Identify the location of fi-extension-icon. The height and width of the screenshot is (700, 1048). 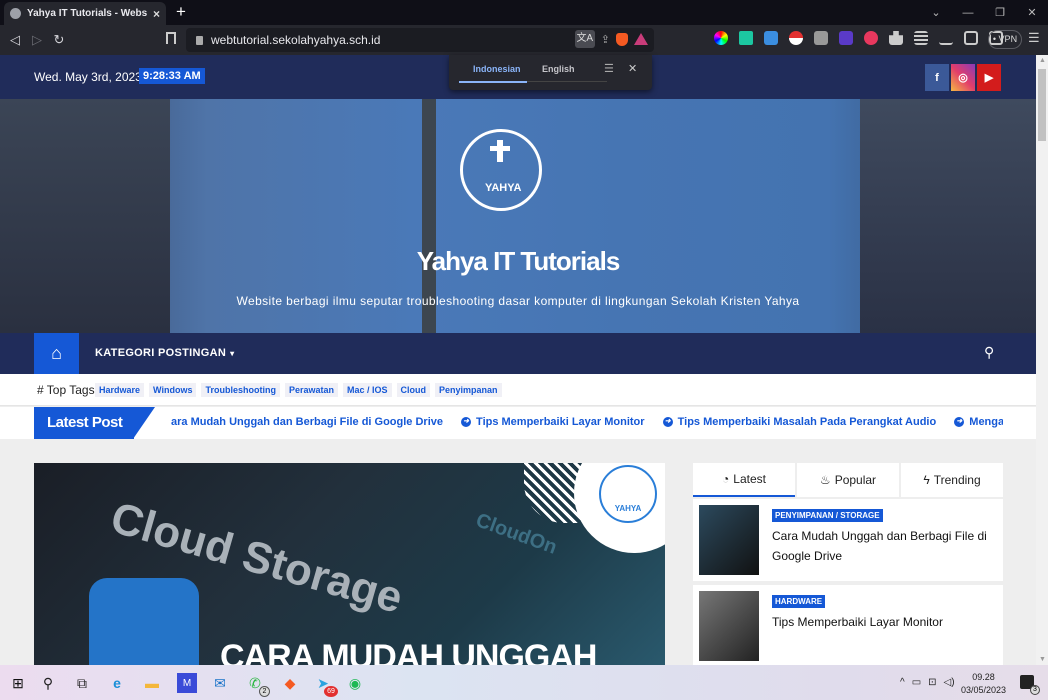
(771, 38).